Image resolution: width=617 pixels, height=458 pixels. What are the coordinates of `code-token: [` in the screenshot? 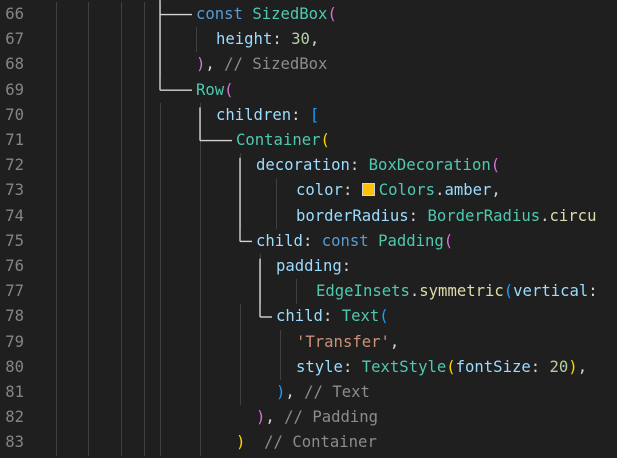 It's located at (314, 114).